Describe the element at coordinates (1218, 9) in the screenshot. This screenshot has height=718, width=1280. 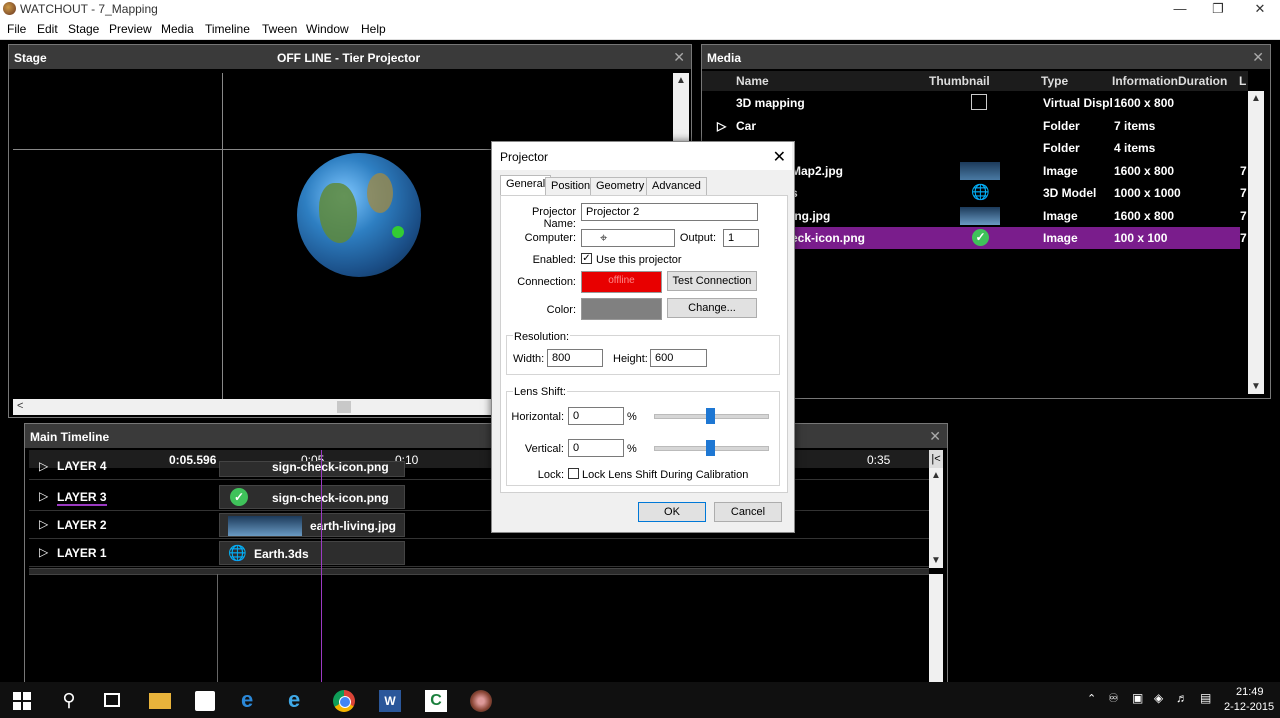
I see `restore-icon: ❐` at that location.